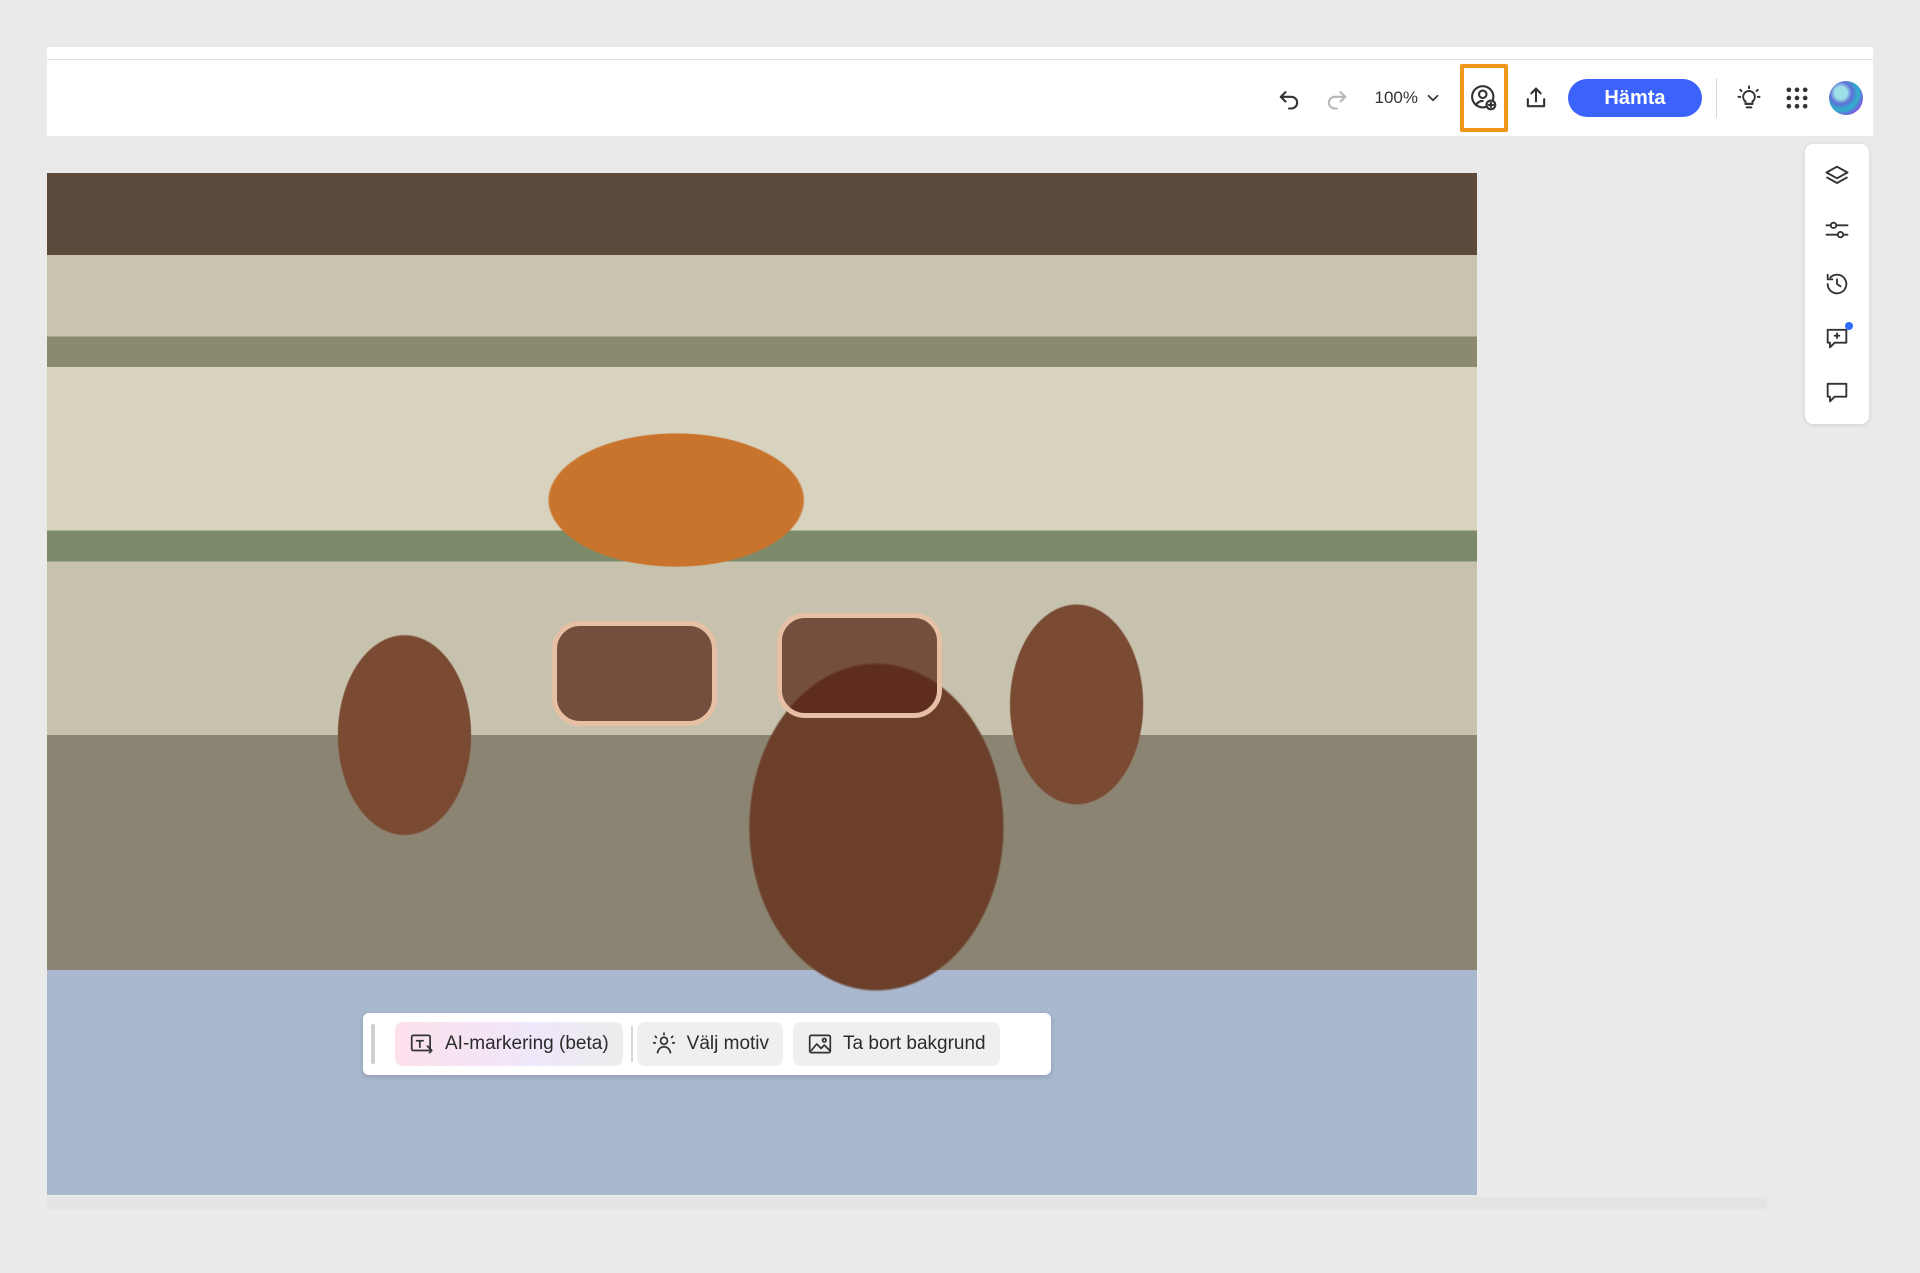 This screenshot has height=1273, width=1920. I want to click on select-subject-icon, so click(663, 1043).